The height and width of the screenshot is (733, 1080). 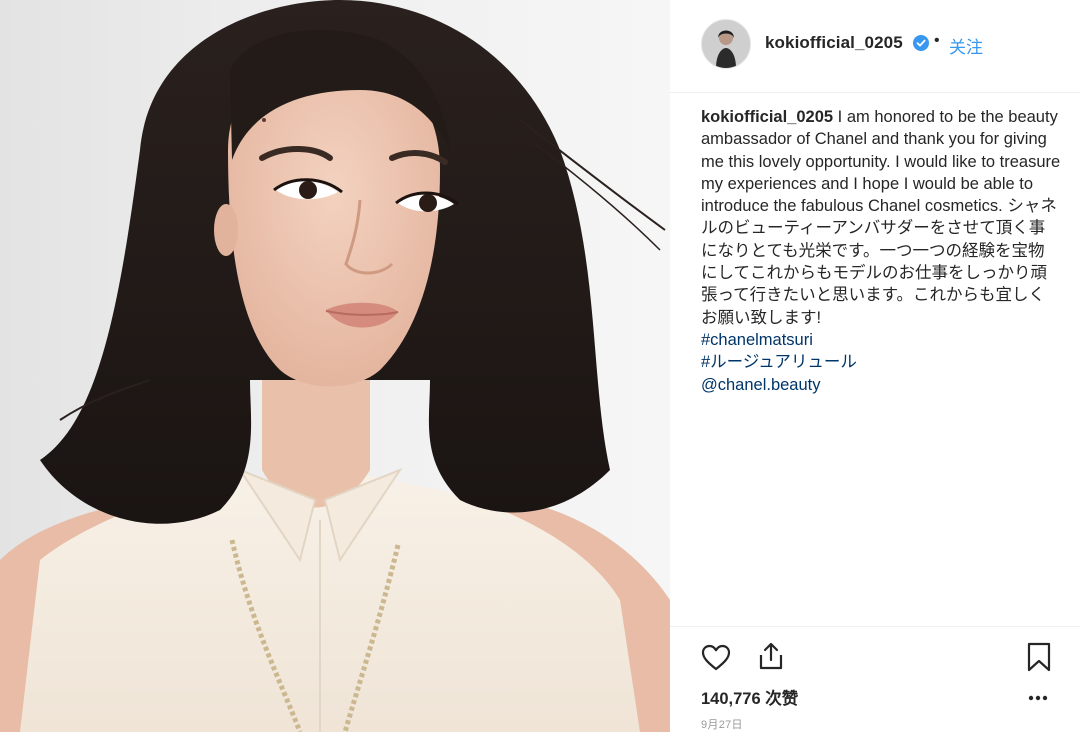 What do you see at coordinates (1038, 698) in the screenshot?
I see `more-icon` at bounding box center [1038, 698].